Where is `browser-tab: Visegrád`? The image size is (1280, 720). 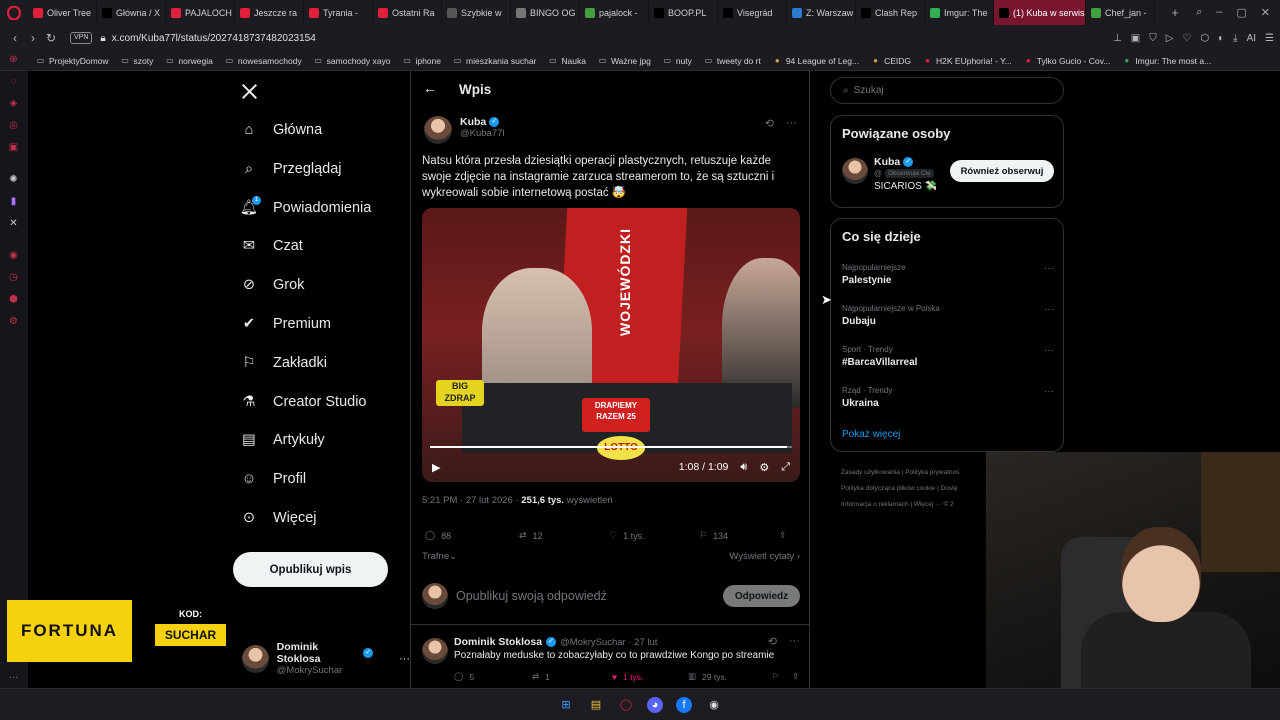
browser-tab: Visegrád is located at coordinates (752, 12).